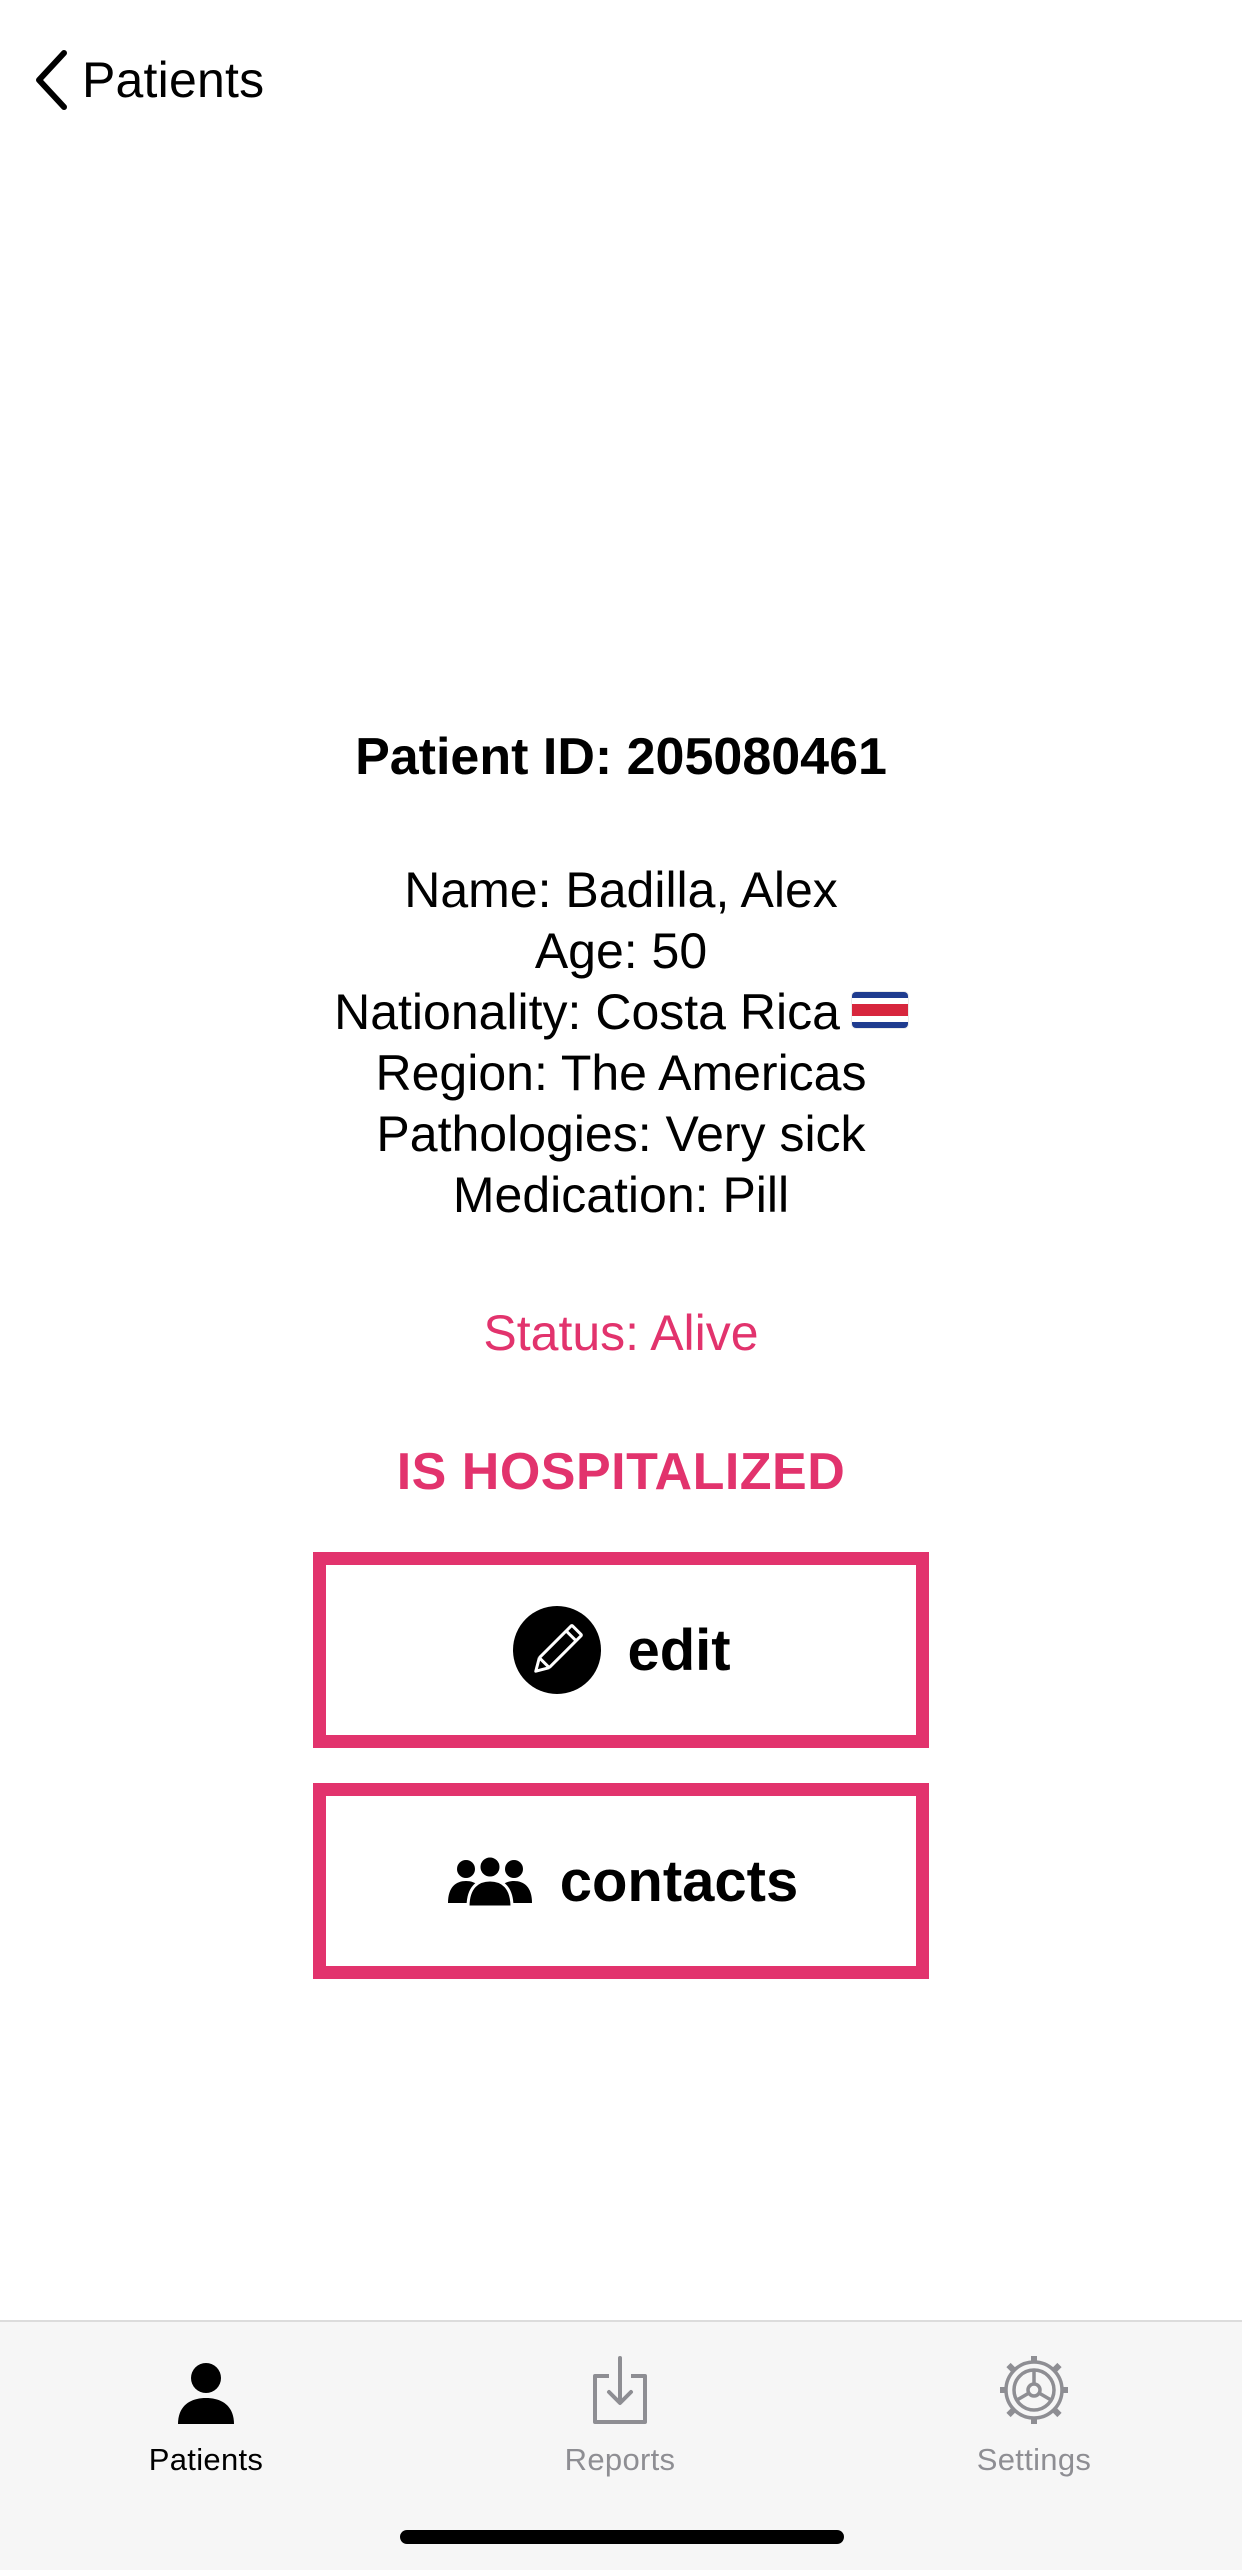 This screenshot has height=2570, width=1242. I want to click on patient-region: Region: The Americas, so click(621, 1073).